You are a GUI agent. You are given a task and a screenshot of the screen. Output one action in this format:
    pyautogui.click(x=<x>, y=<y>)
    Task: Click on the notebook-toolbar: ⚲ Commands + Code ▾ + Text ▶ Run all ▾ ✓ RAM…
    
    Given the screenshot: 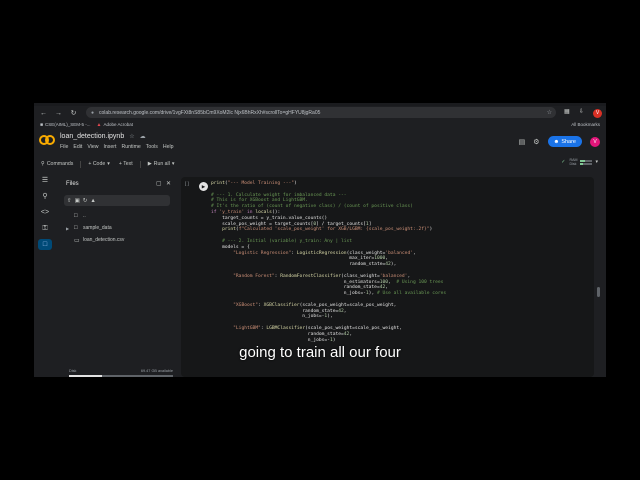 What is the action you would take?
    pyautogui.click(x=320, y=164)
    